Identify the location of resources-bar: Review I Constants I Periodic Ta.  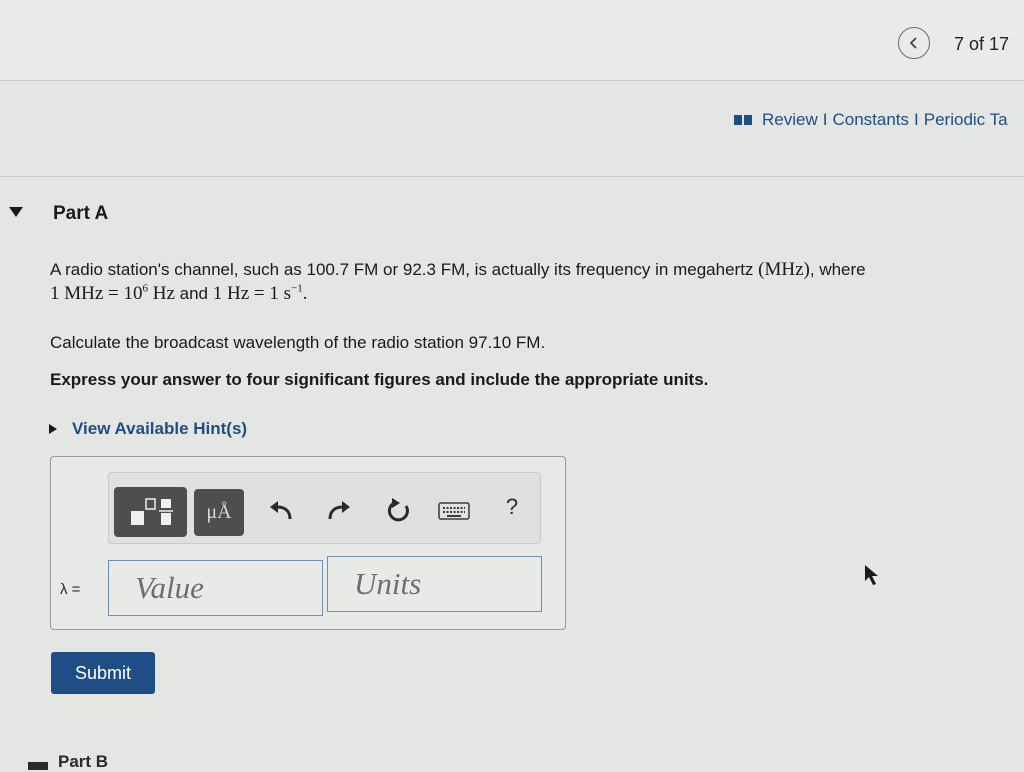
(871, 120).